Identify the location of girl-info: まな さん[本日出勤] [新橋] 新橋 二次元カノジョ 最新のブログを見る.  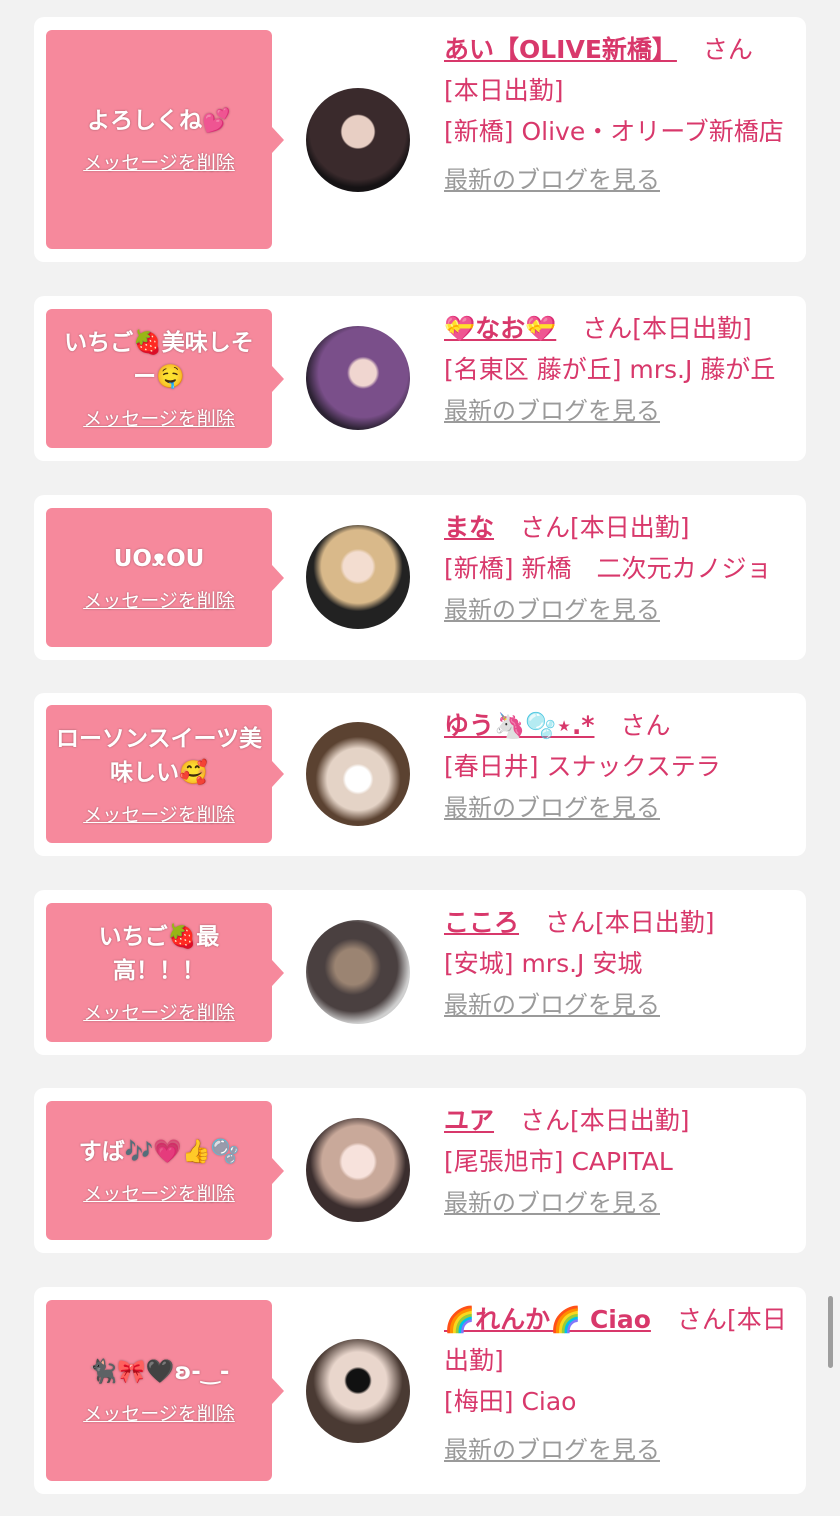
(620, 569).